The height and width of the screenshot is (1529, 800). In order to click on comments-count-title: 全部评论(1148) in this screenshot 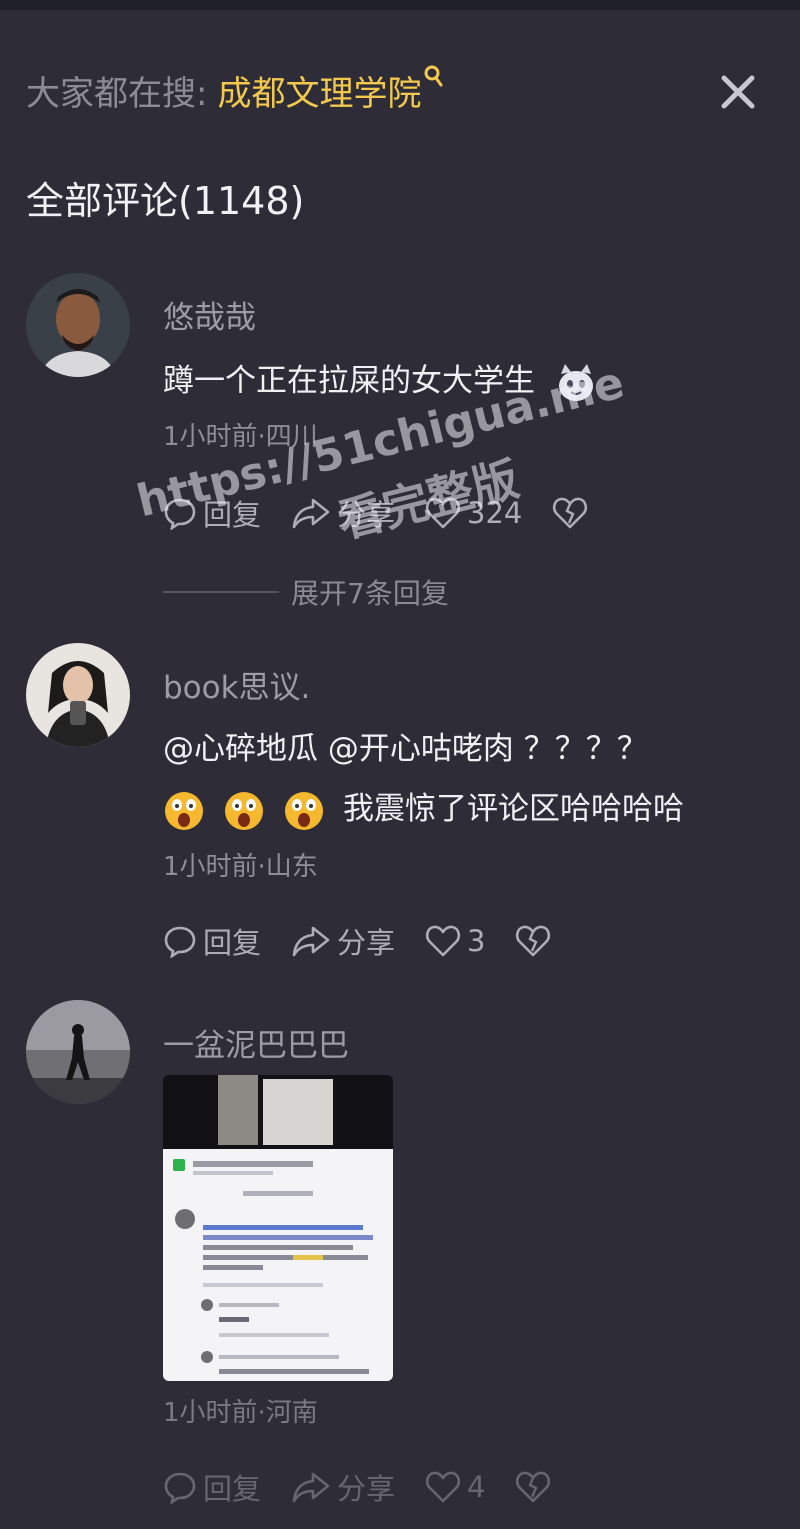, I will do `click(165, 201)`.